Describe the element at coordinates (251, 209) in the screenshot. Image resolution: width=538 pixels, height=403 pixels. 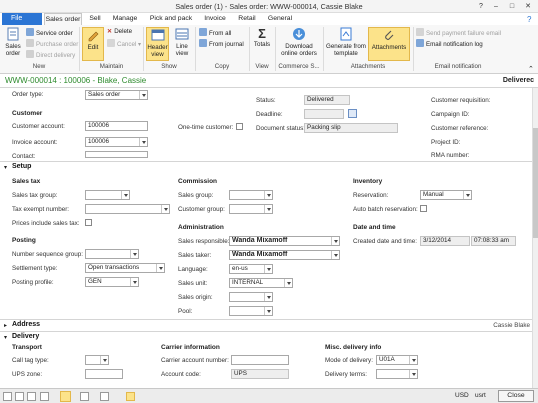
I see `commission-customer-group-field` at that location.